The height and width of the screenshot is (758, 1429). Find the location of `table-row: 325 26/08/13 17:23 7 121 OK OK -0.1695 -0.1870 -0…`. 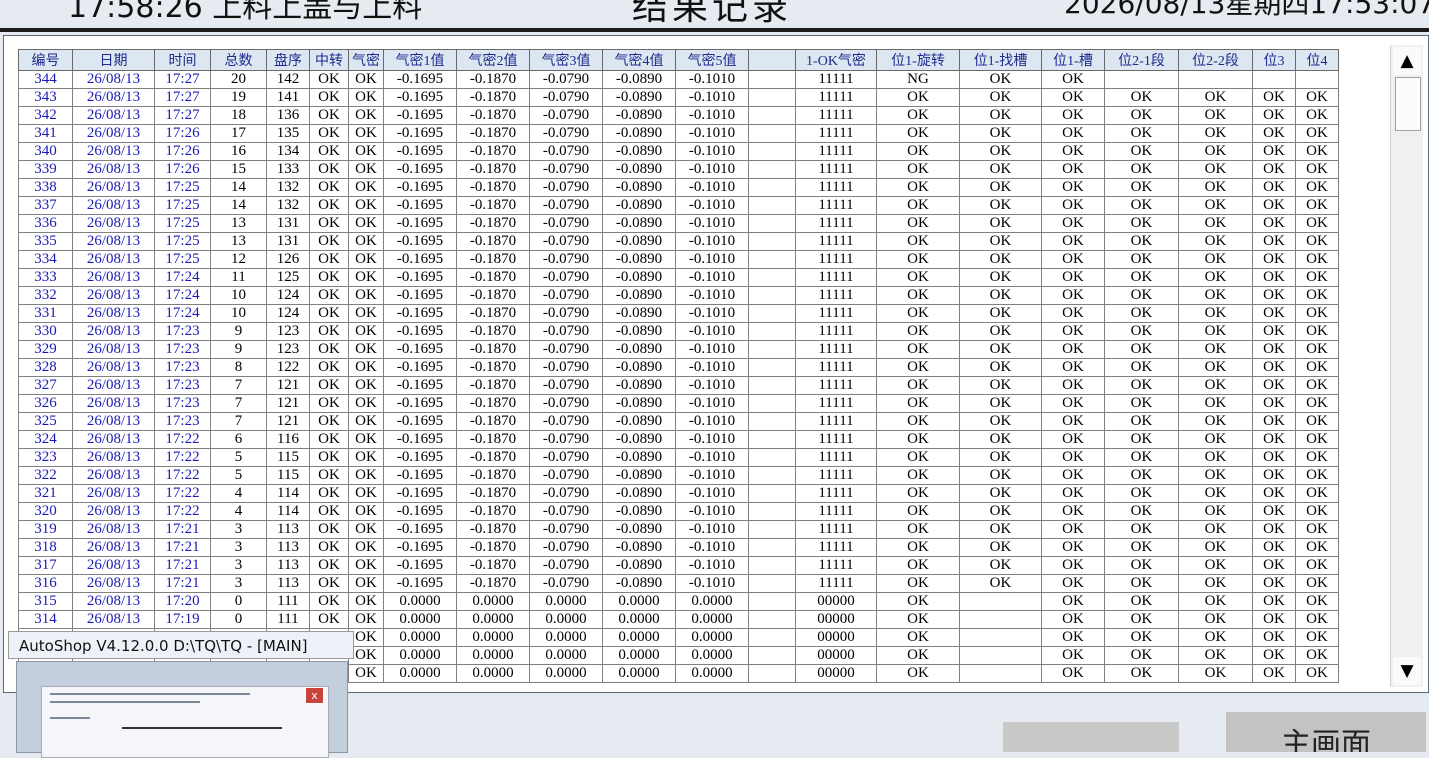

table-row: 325 26/08/13 17:23 7 121 OK OK -0.1695 -0.1870 -0… is located at coordinates (678, 421).